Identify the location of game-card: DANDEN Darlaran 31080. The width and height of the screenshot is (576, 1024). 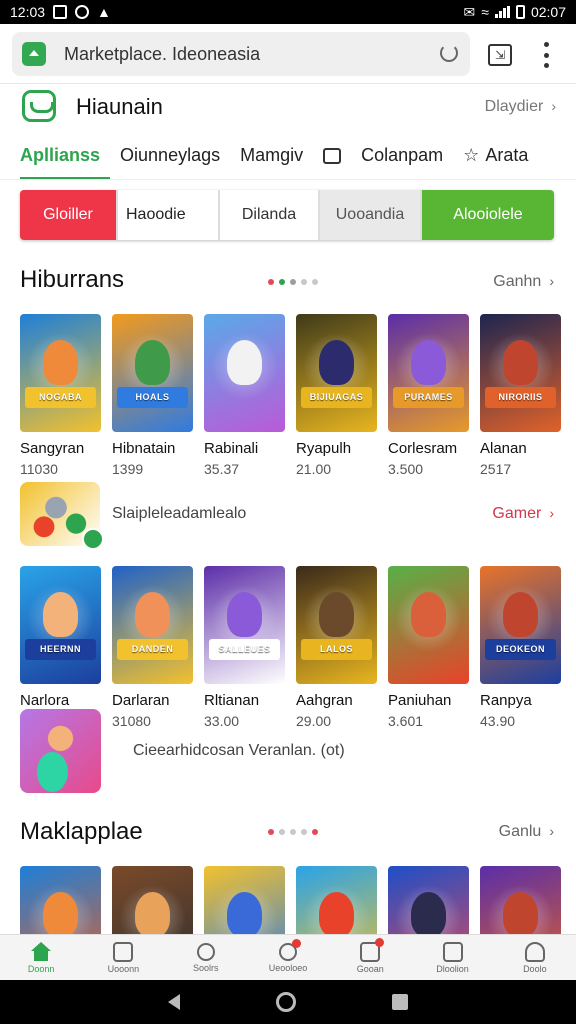
(152, 647).